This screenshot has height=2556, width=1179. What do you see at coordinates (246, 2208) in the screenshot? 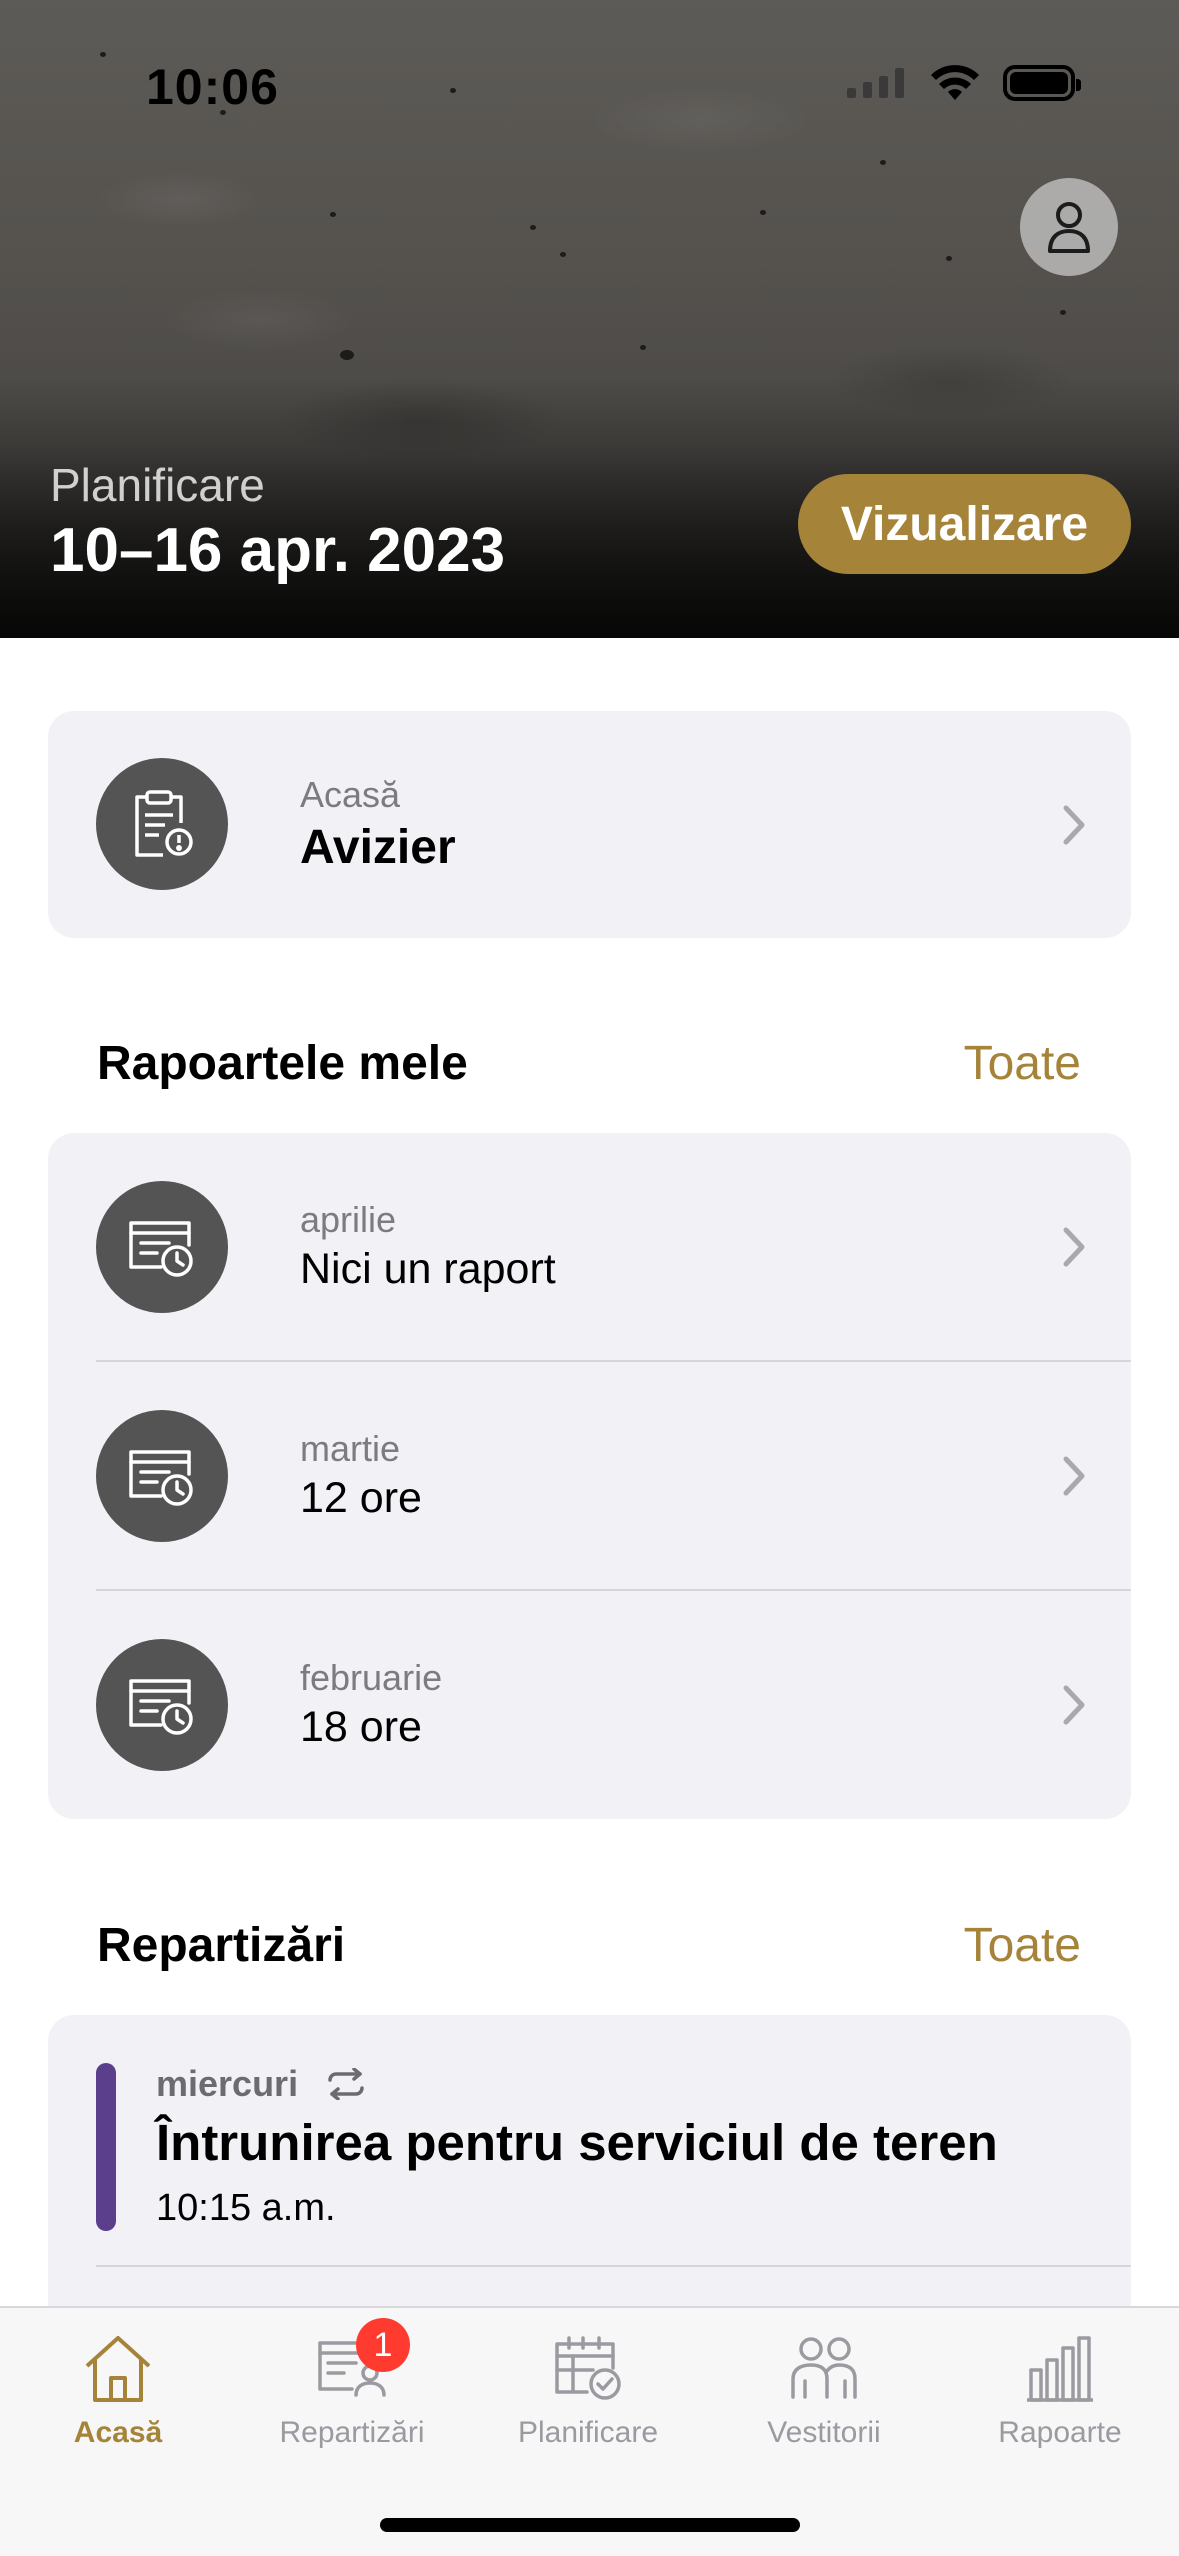
I see `assignment-time: 10:15 a.m.` at bounding box center [246, 2208].